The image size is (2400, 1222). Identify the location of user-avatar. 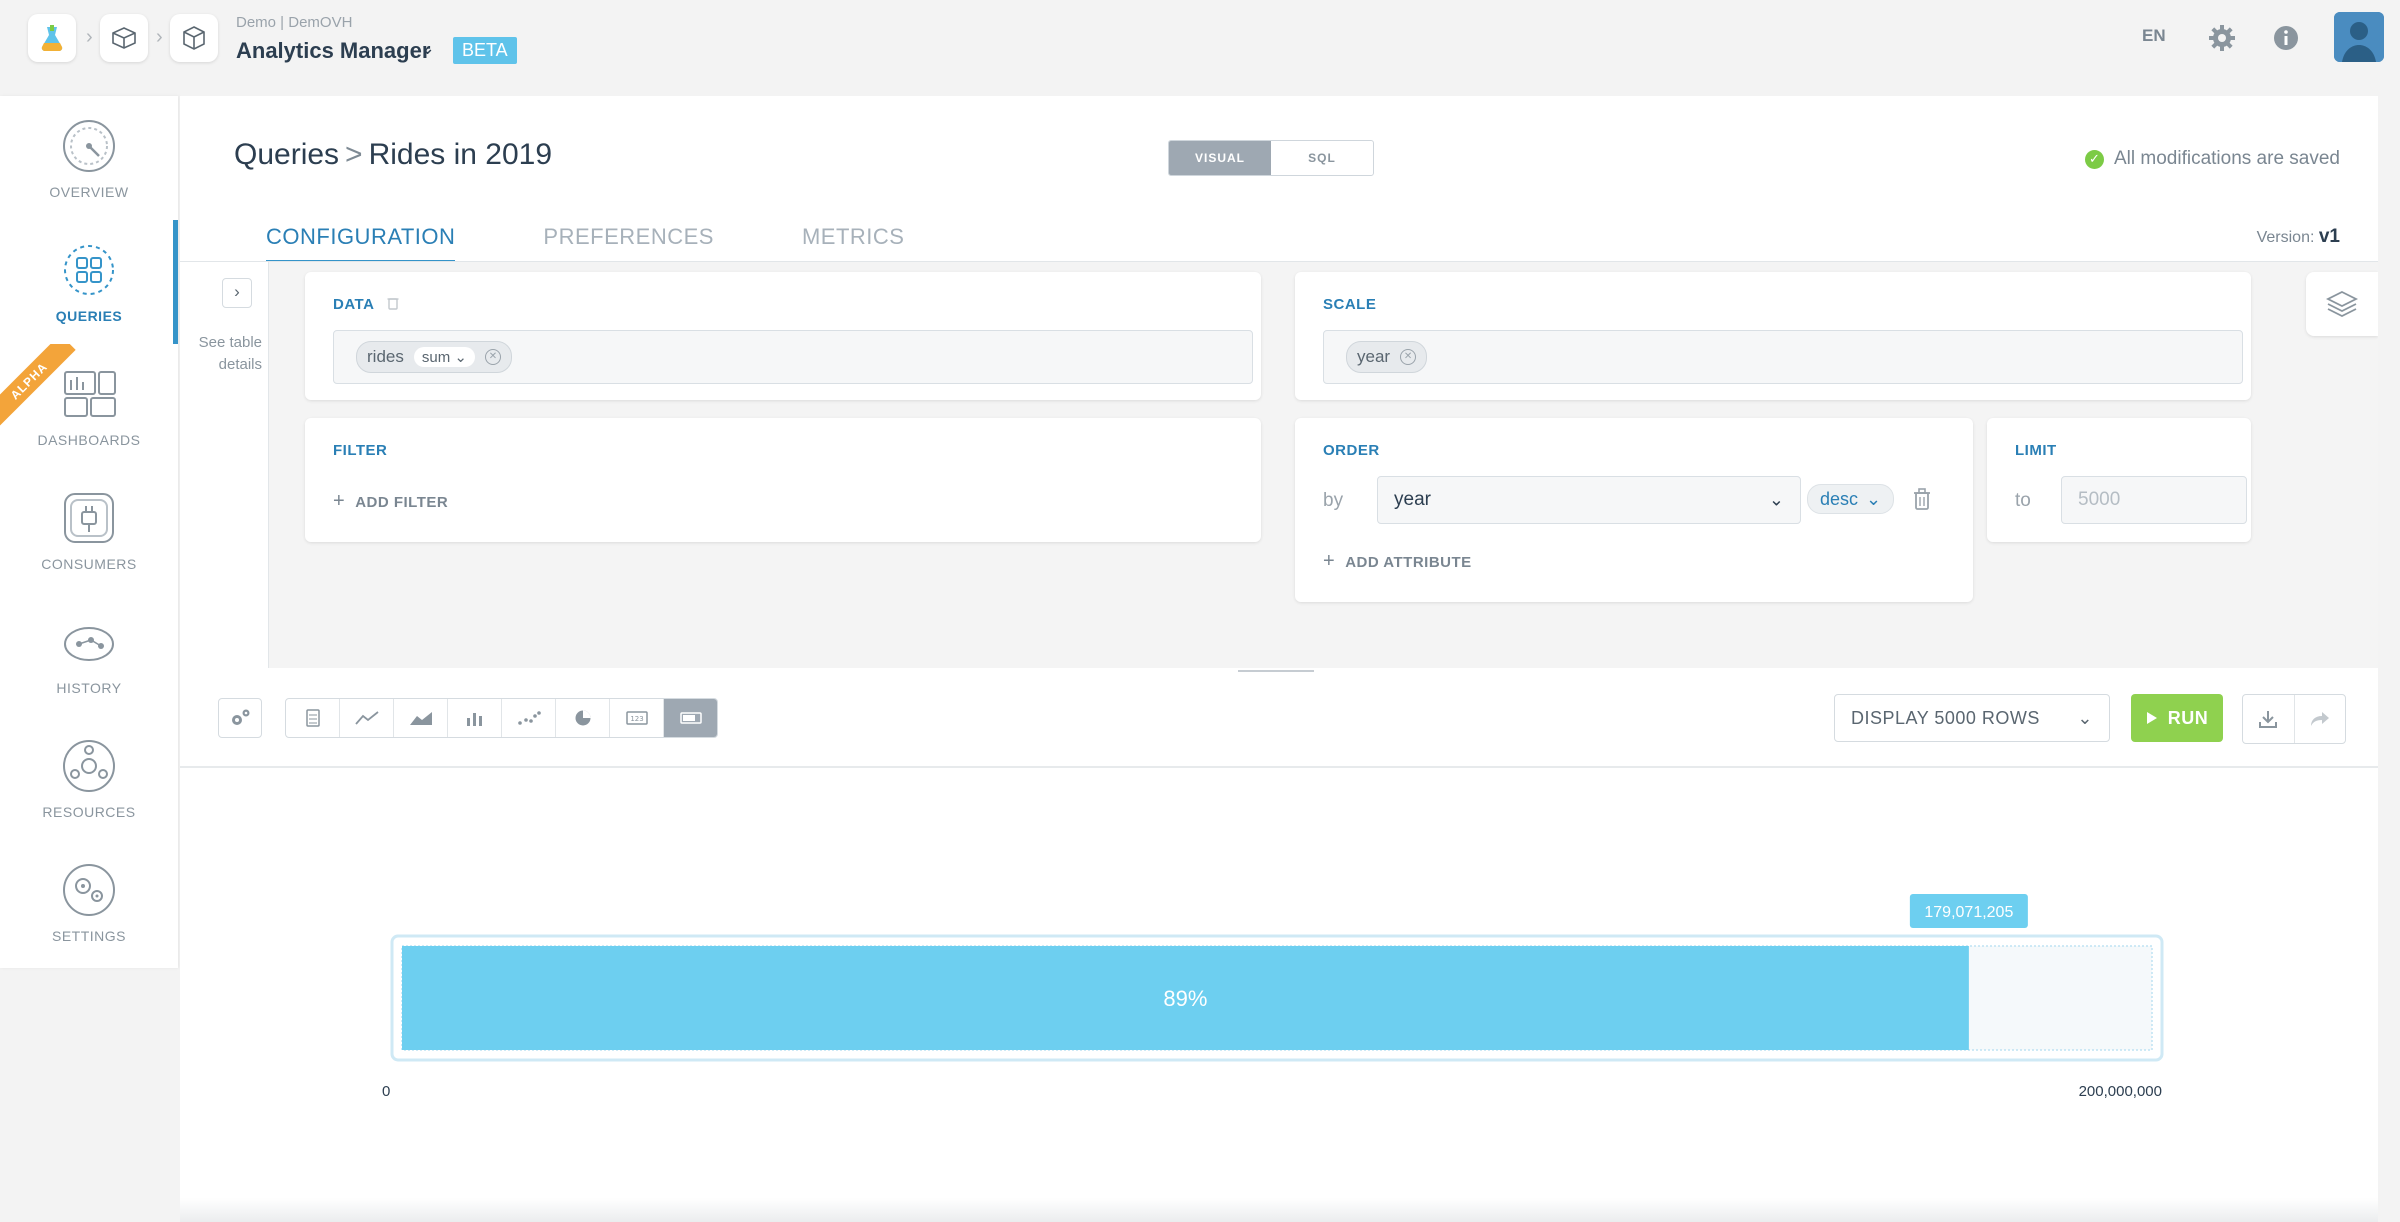
(2359, 37).